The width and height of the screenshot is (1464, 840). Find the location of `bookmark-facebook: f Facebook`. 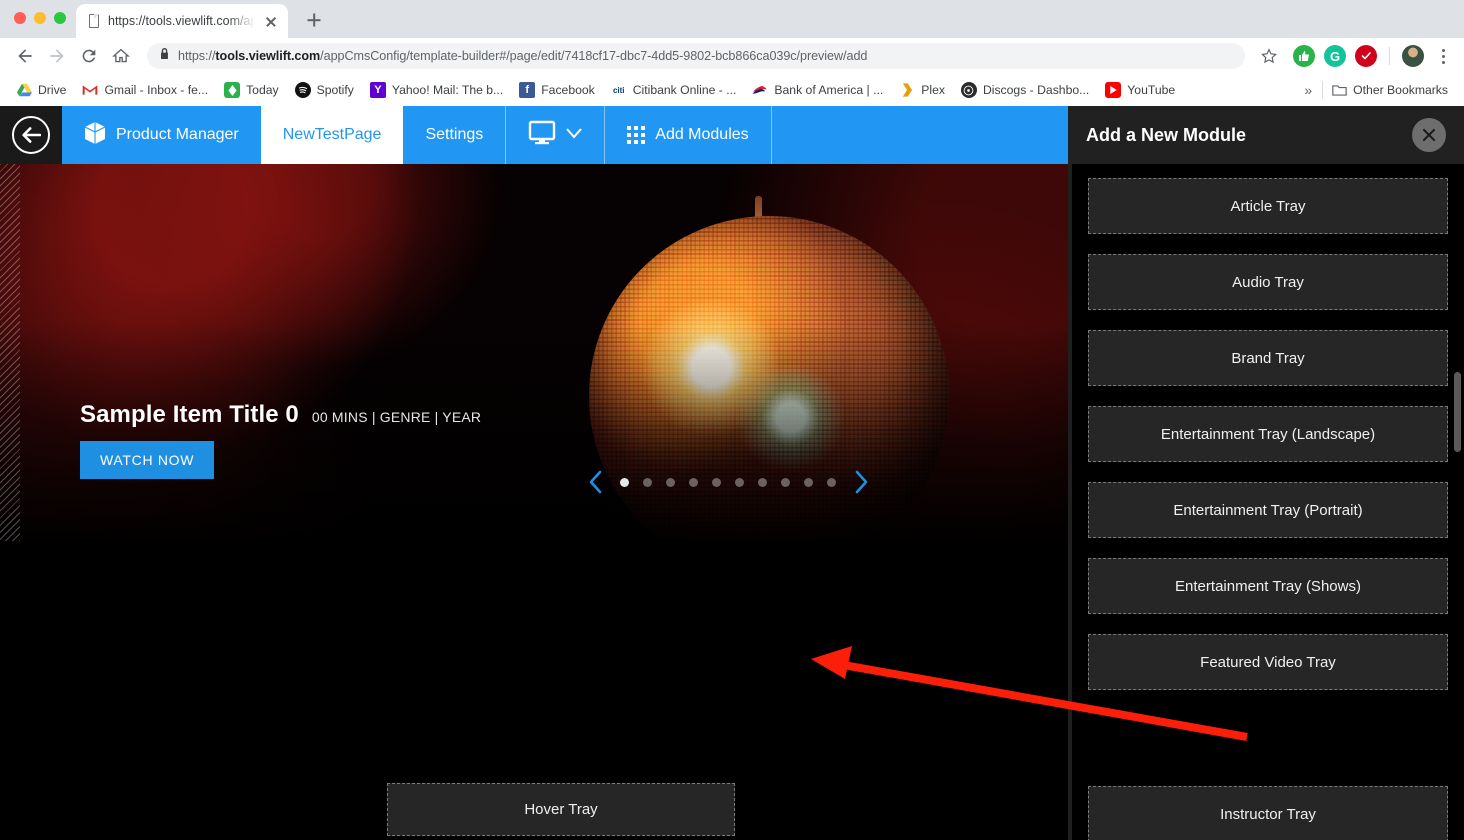

bookmark-facebook: f Facebook is located at coordinates (557, 90).